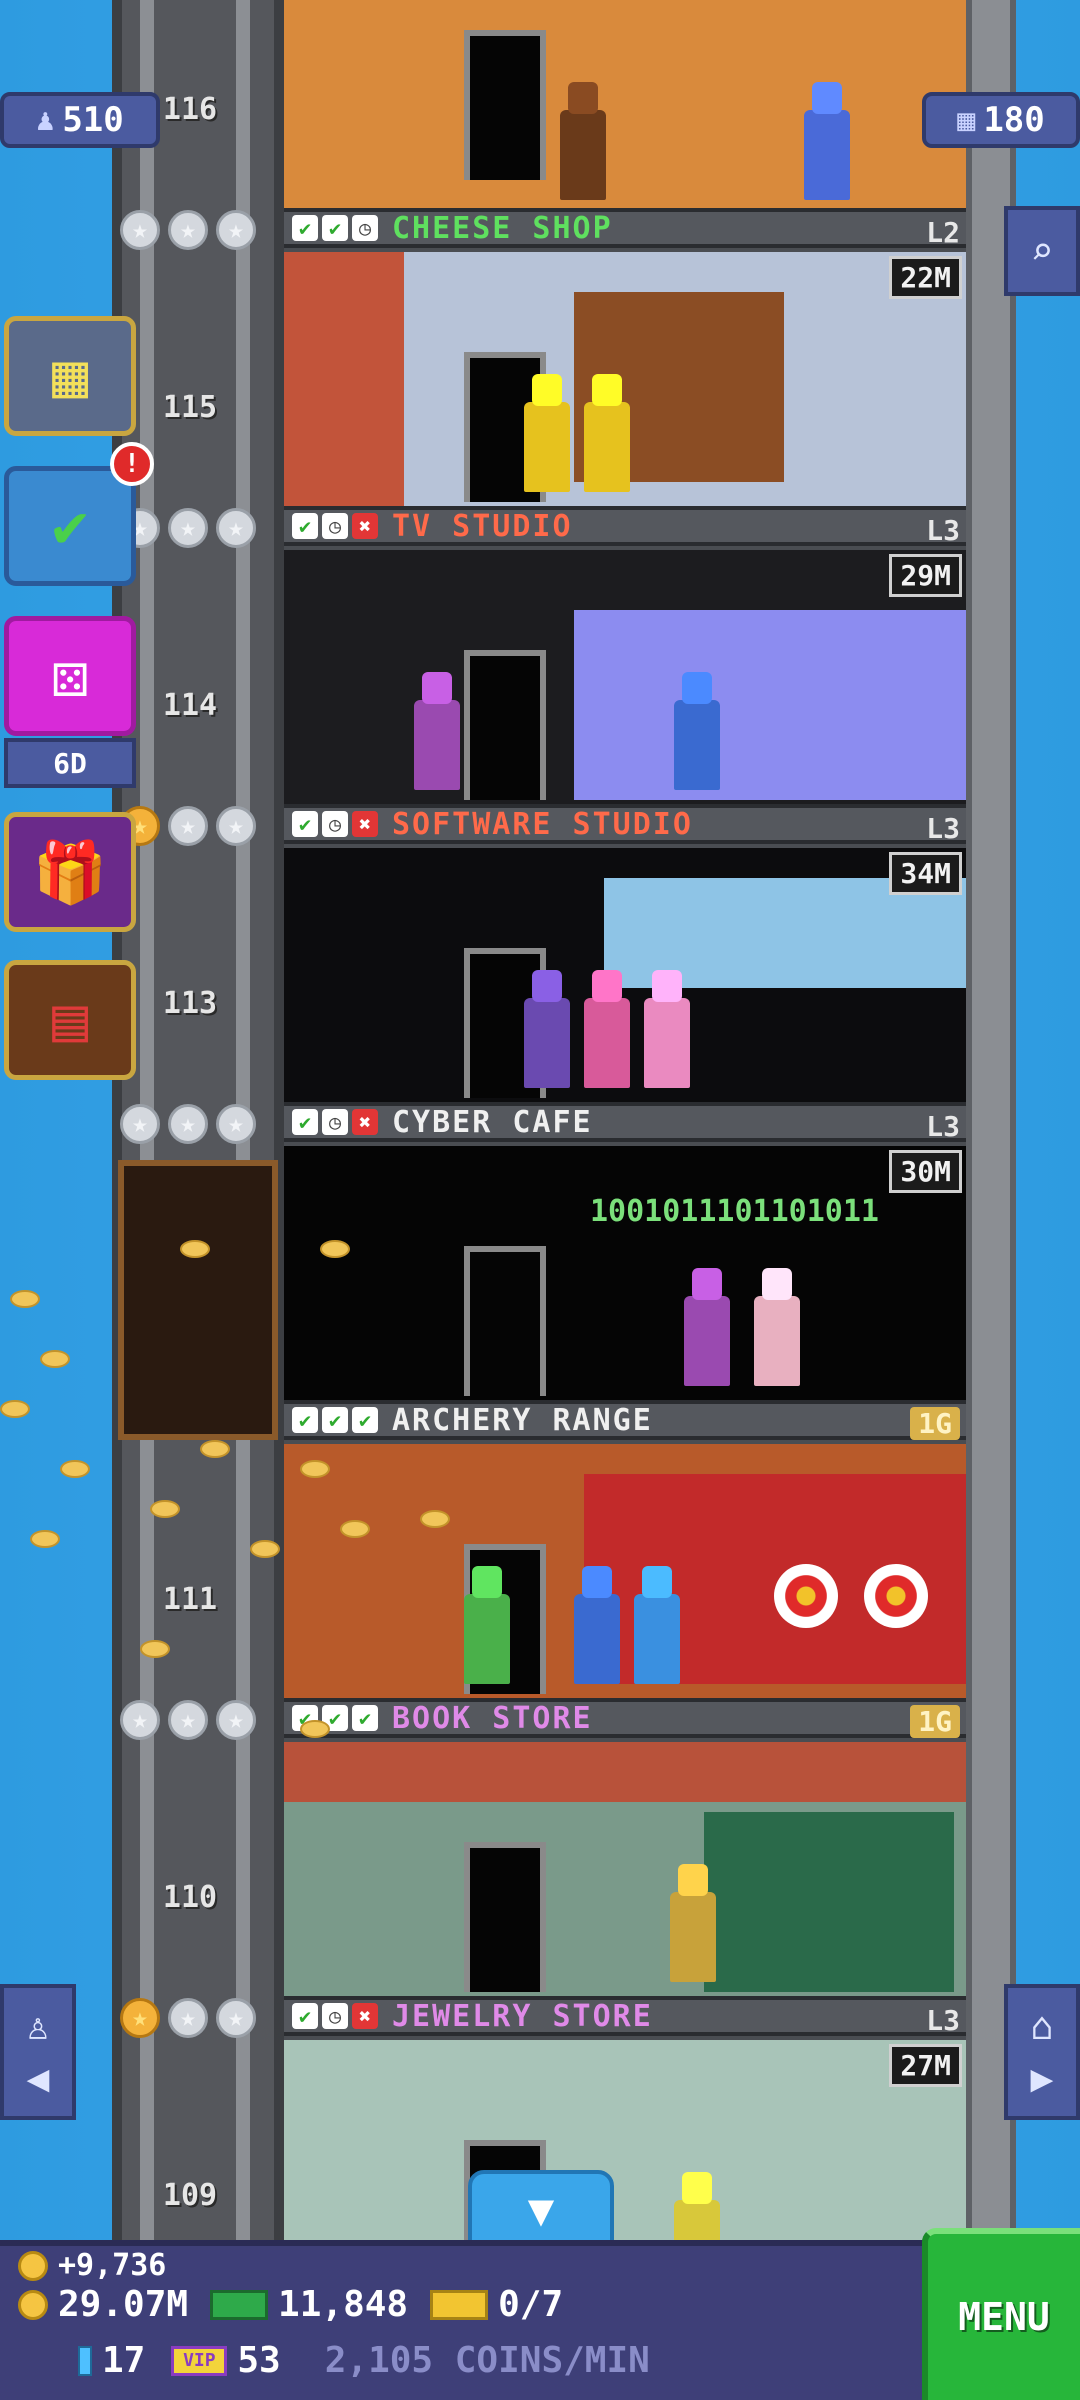 The height and width of the screenshot is (2400, 1080). I want to click on gems-row: 17 VIP 53 2,105 COINS/MIN, so click(364, 2360).